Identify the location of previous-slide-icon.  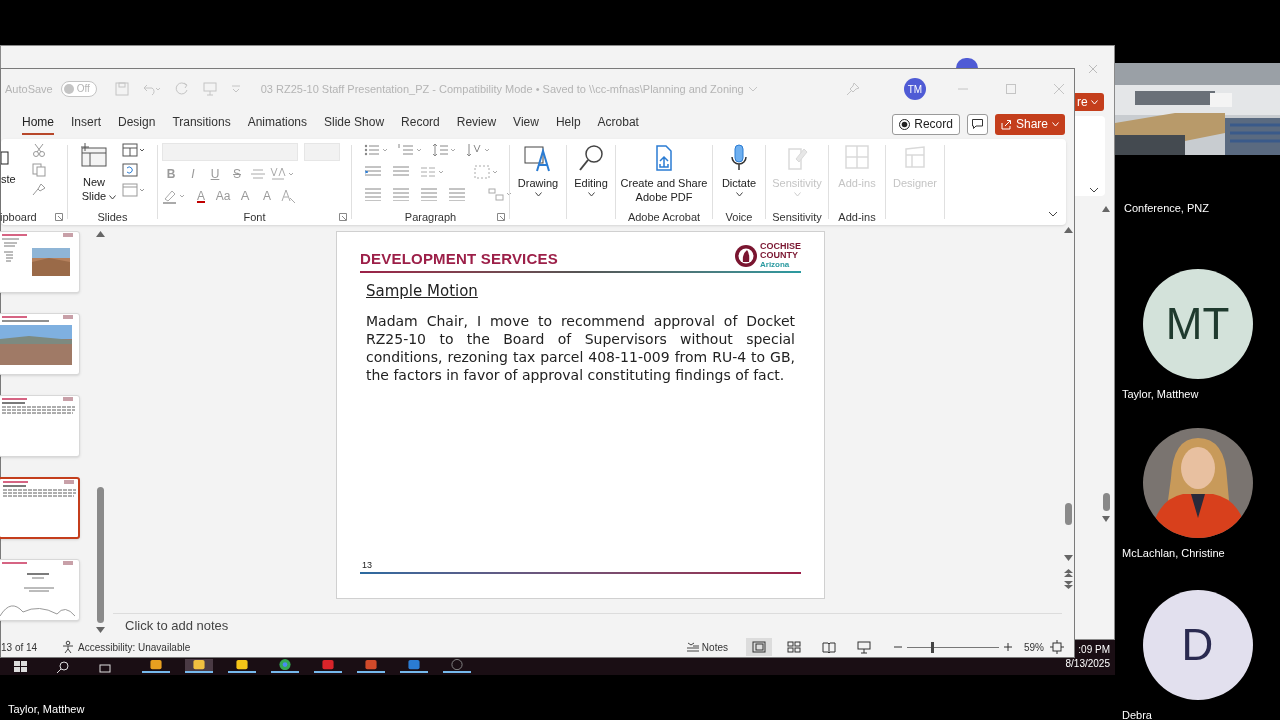
(1068, 573).